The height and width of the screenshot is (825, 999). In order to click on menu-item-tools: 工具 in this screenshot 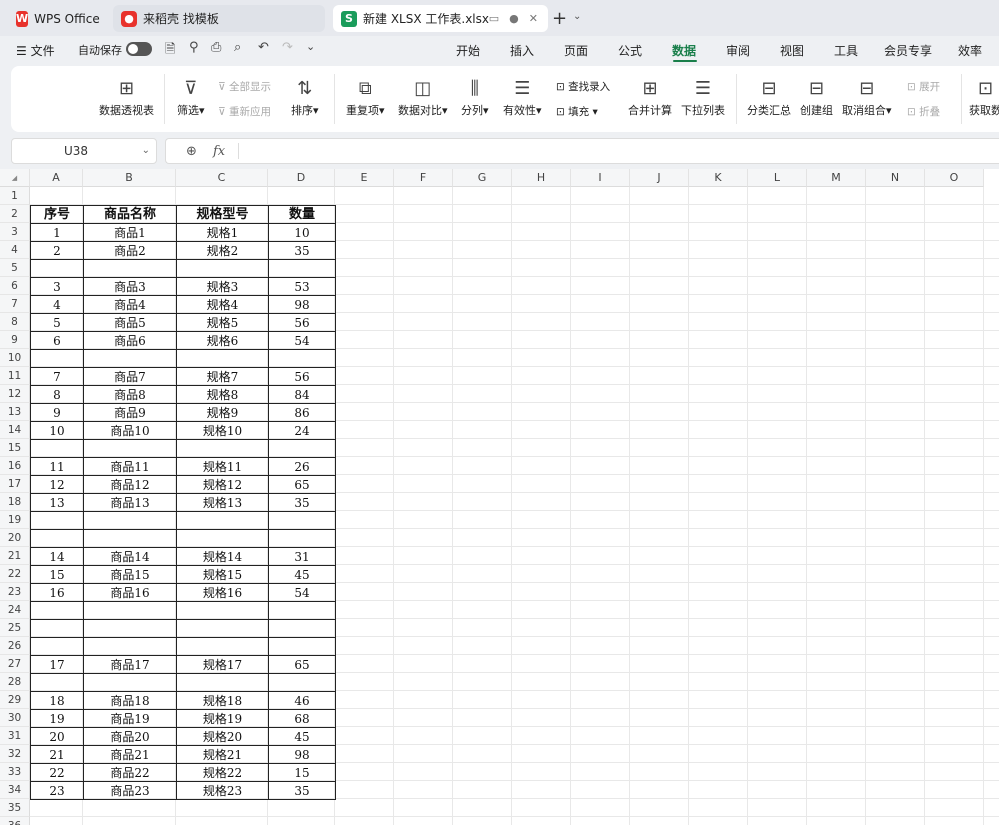, I will do `click(846, 50)`.